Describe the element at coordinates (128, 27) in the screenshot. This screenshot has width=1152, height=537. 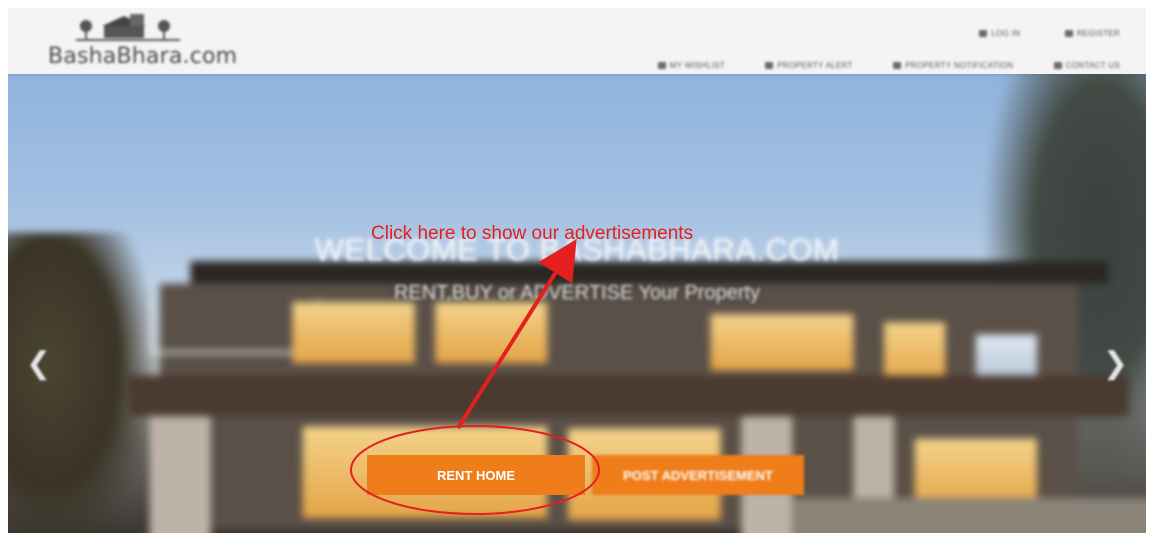
I see `house-logo-icon` at that location.